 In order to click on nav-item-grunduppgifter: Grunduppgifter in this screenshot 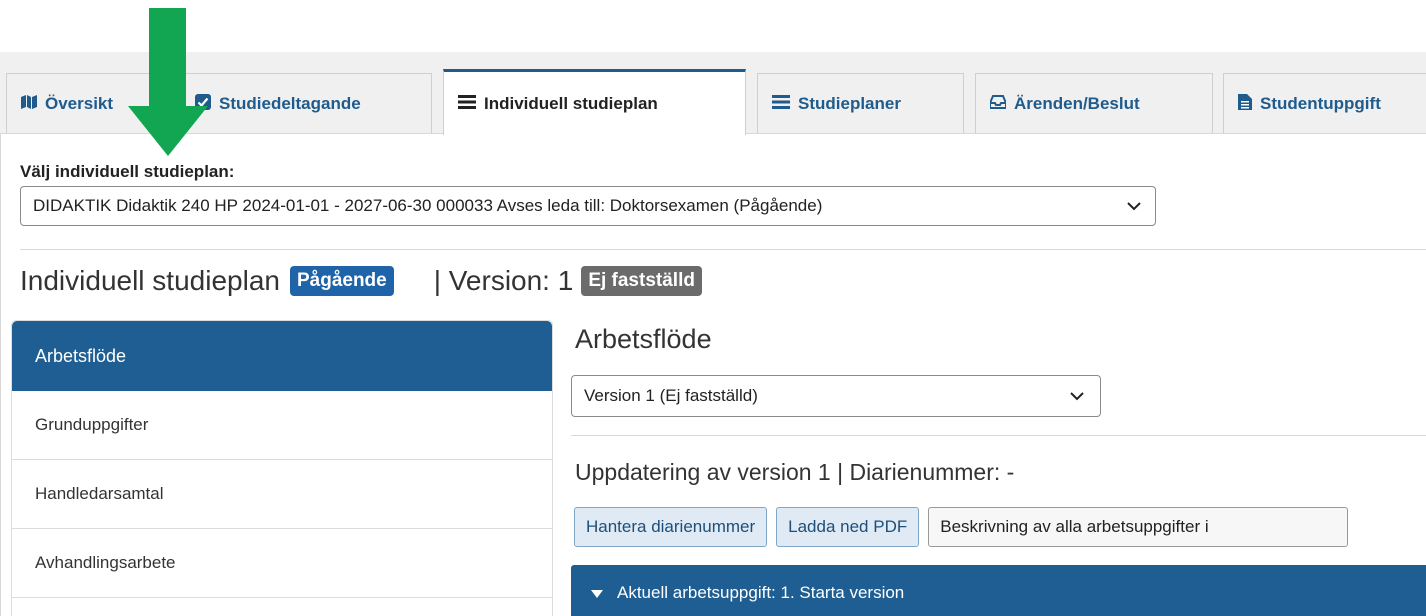, I will do `click(282, 425)`.